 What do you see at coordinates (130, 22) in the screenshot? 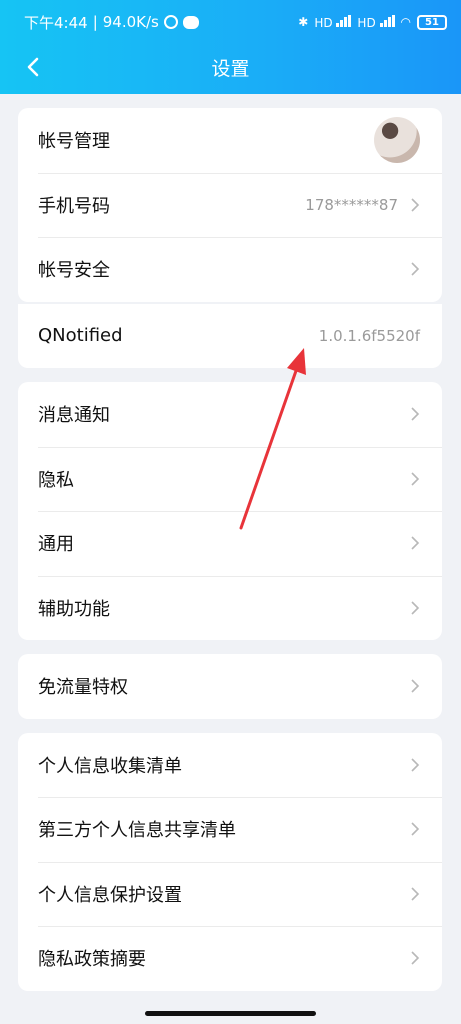
I see `network-speed: 94.0K/s` at bounding box center [130, 22].